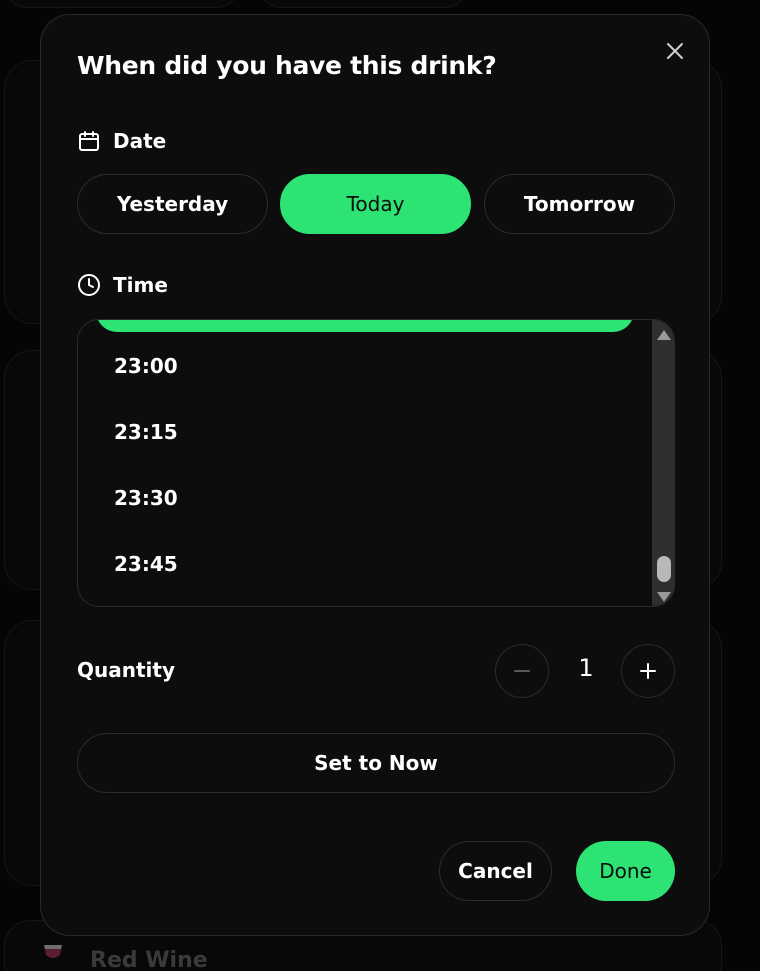 Image resolution: width=760 pixels, height=971 pixels. Describe the element at coordinates (664, 335) in the screenshot. I see `scroll-up-arrow-icon` at that location.